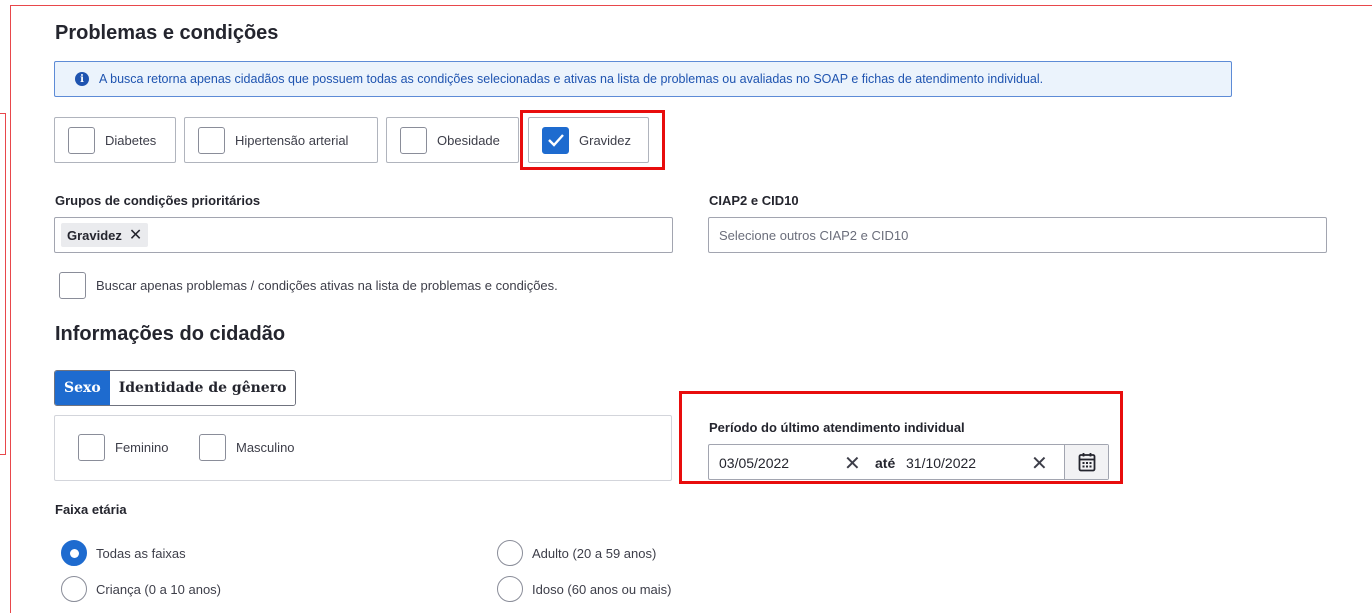 The width and height of the screenshot is (1372, 613). What do you see at coordinates (901, 437) in the screenshot?
I see `highlight-periodo` at bounding box center [901, 437].